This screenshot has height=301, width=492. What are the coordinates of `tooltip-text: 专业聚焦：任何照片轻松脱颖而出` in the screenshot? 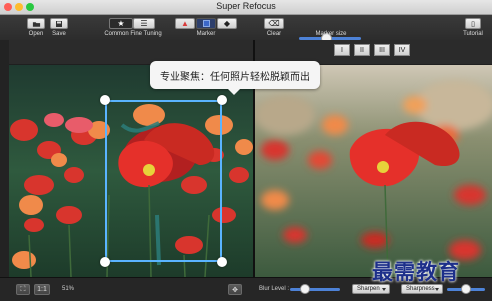 It's located at (235, 77).